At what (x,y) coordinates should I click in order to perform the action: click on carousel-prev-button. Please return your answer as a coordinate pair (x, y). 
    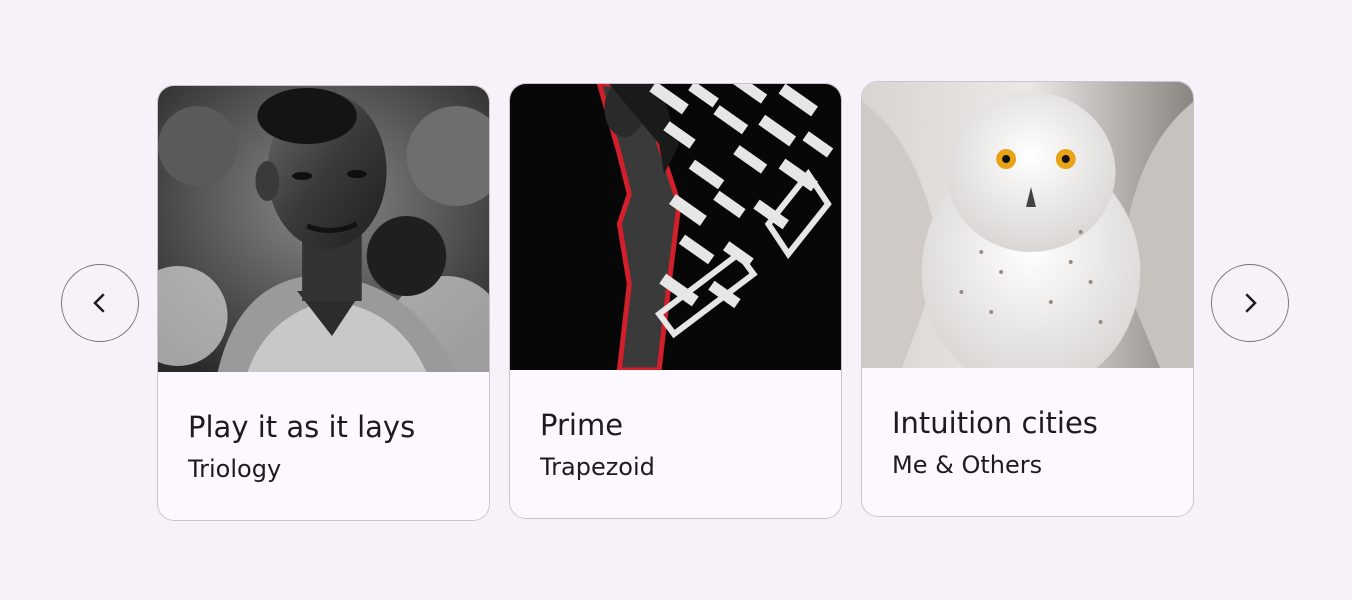
    Looking at the image, I should click on (100, 303).